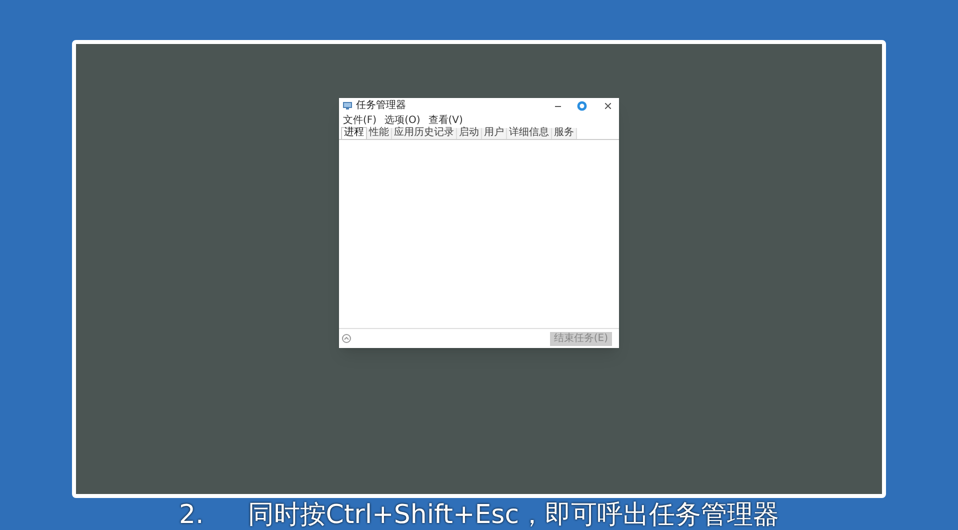 The width and height of the screenshot is (958, 530). I want to click on tab: 进程, so click(354, 133).